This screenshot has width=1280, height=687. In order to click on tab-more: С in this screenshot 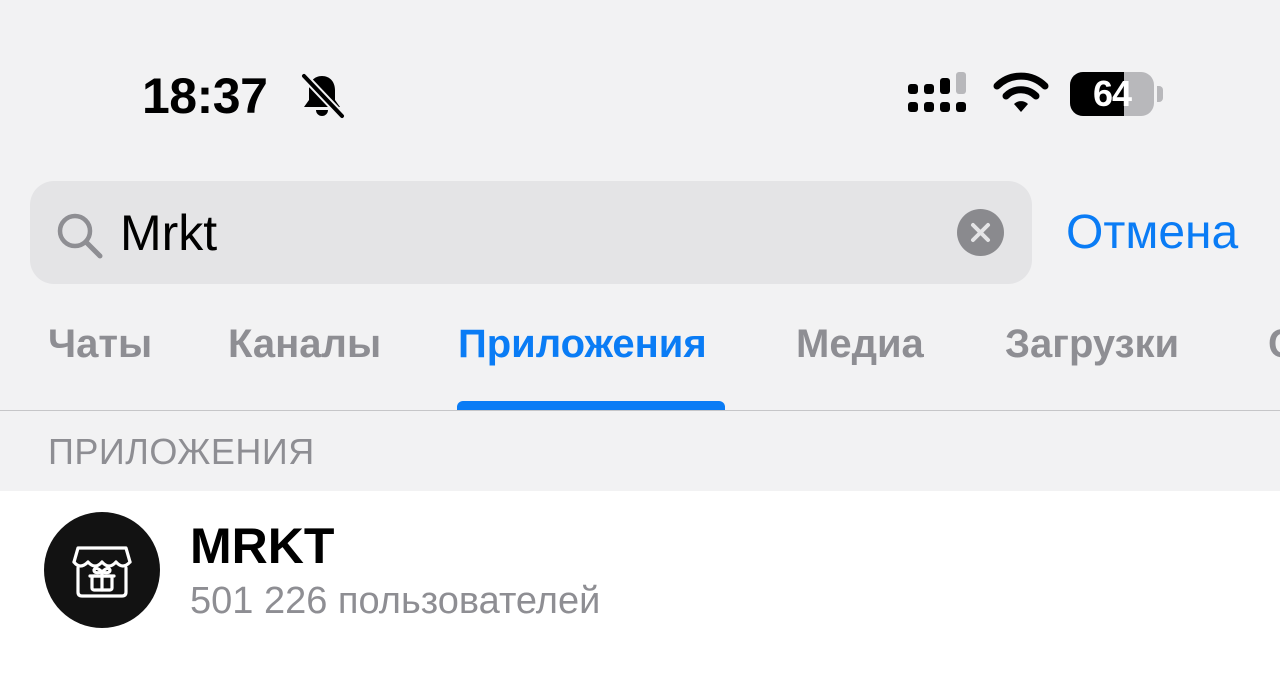, I will do `click(1274, 344)`.